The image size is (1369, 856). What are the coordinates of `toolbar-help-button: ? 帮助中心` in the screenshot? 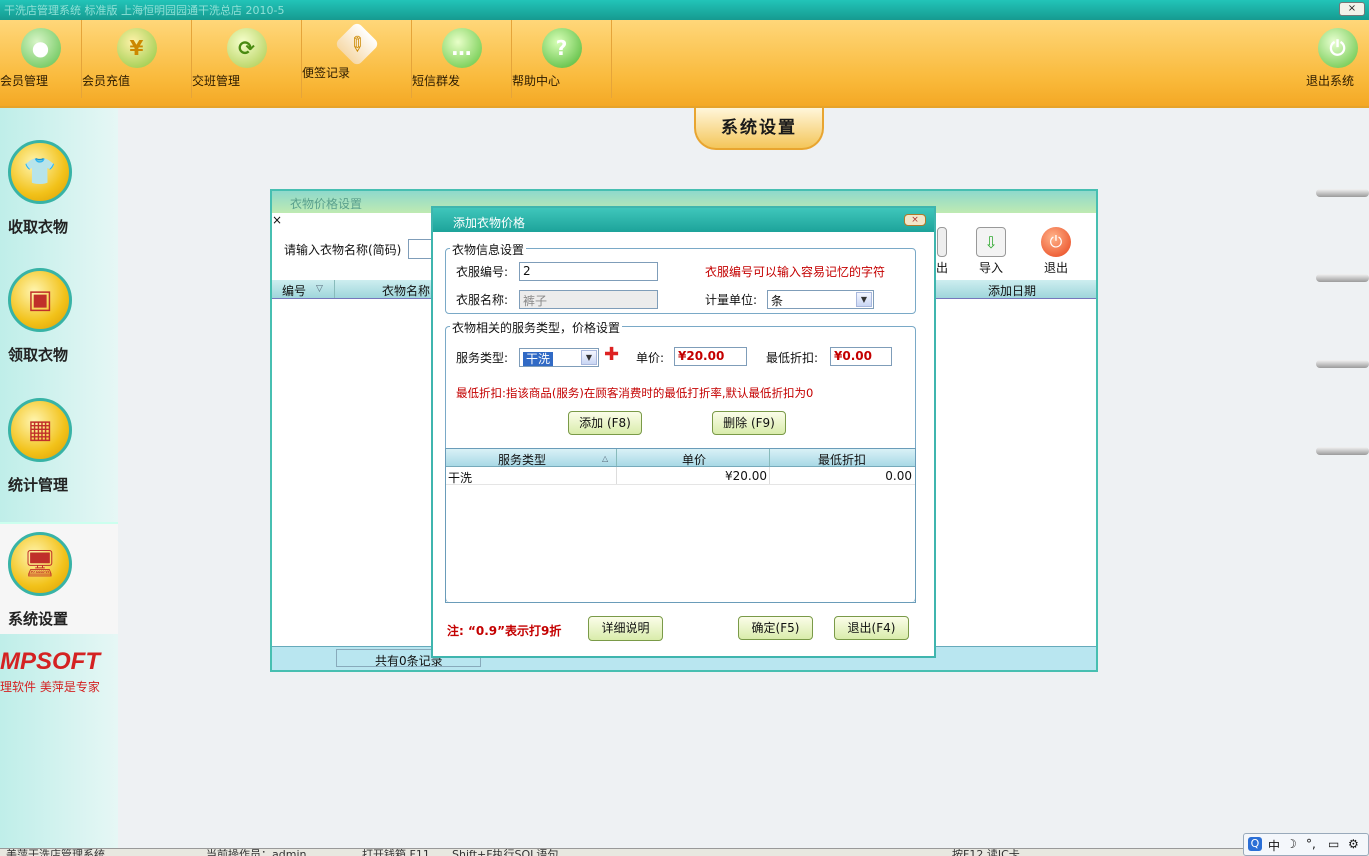 It's located at (562, 59).